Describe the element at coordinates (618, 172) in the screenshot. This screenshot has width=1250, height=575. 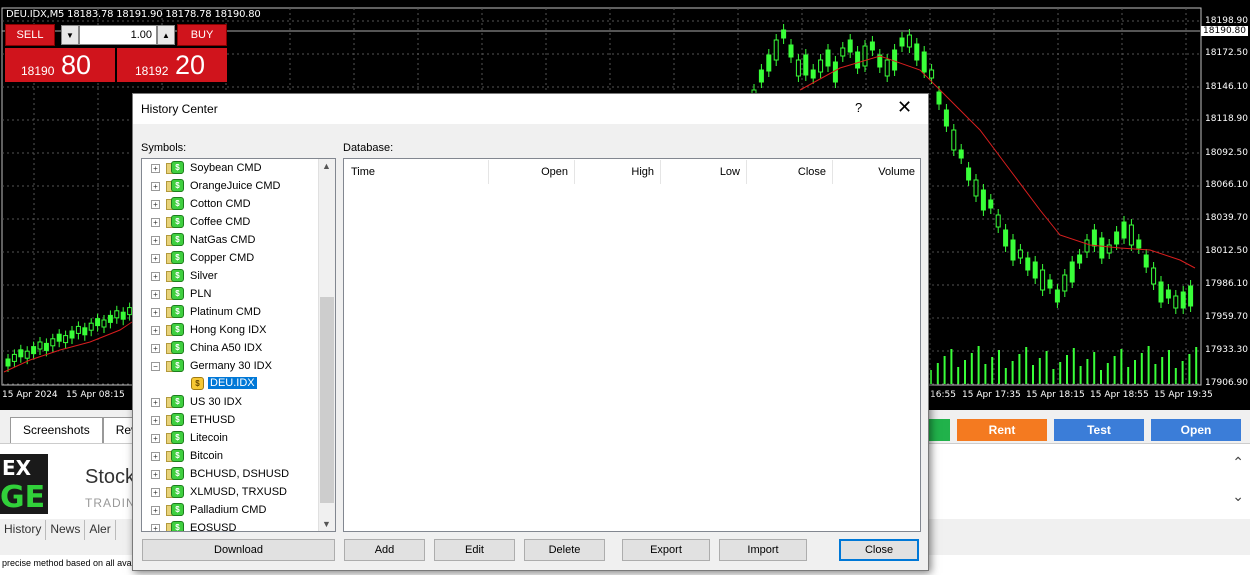
I see `column-high: High` at that location.